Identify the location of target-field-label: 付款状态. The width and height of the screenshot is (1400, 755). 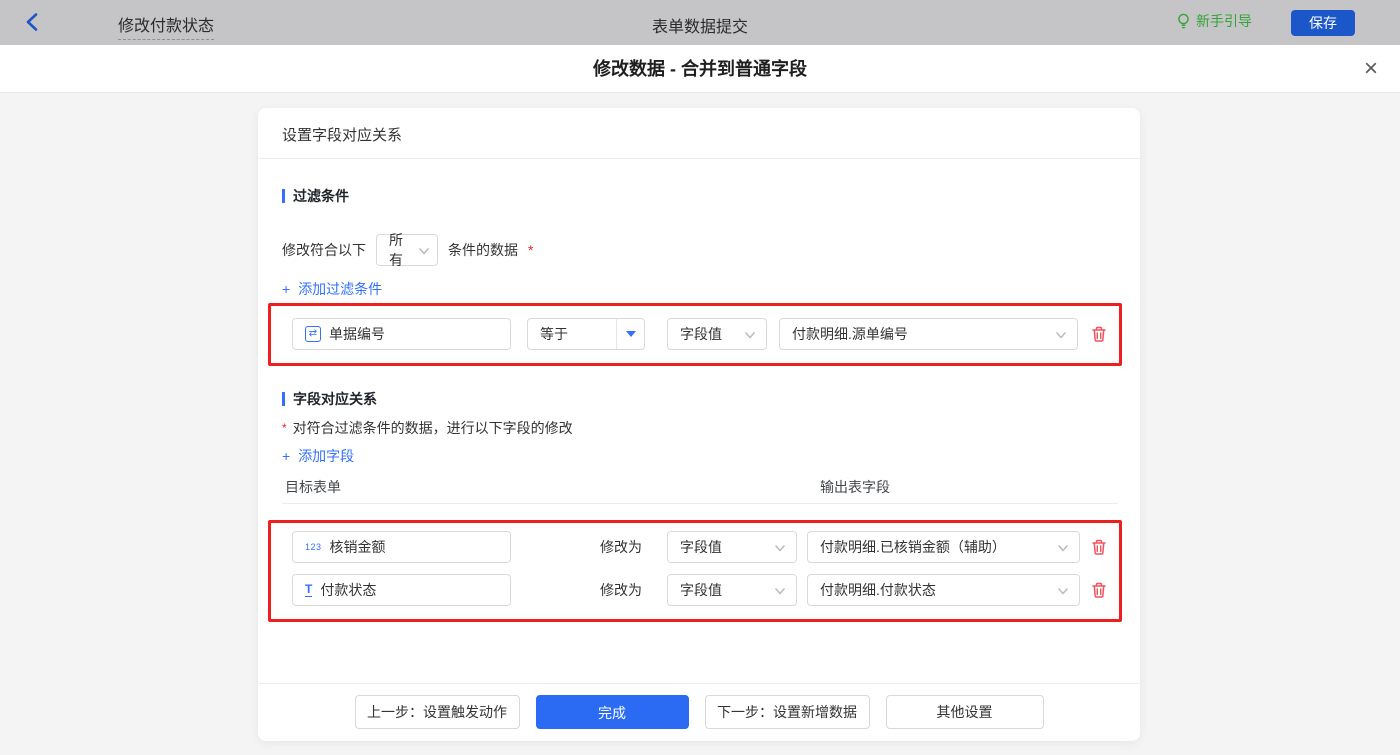
(348, 590).